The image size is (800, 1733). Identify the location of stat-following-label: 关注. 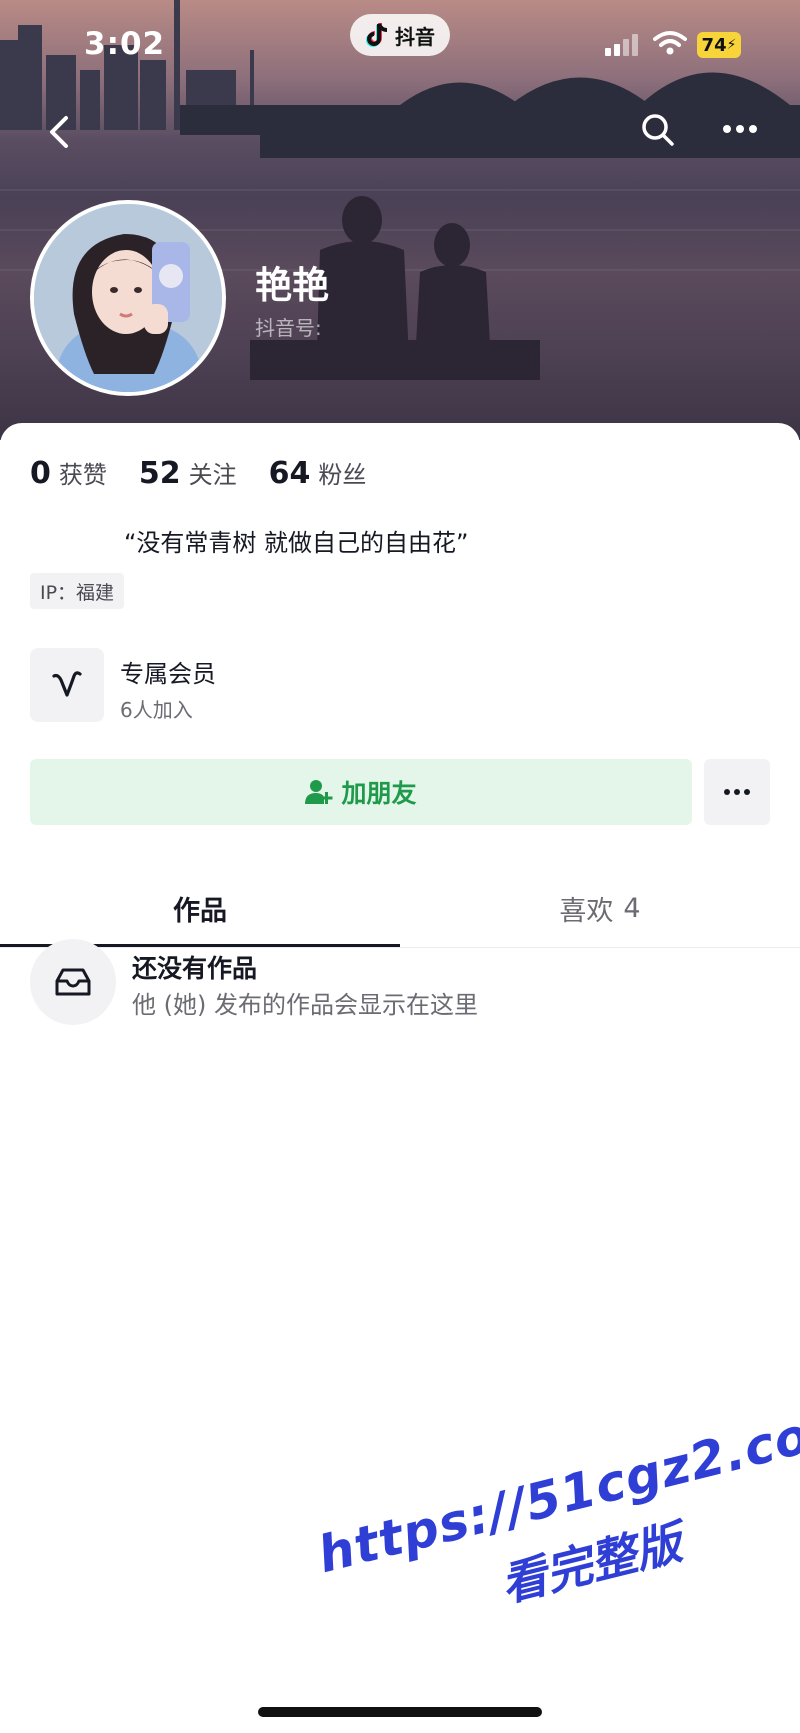
(212, 475).